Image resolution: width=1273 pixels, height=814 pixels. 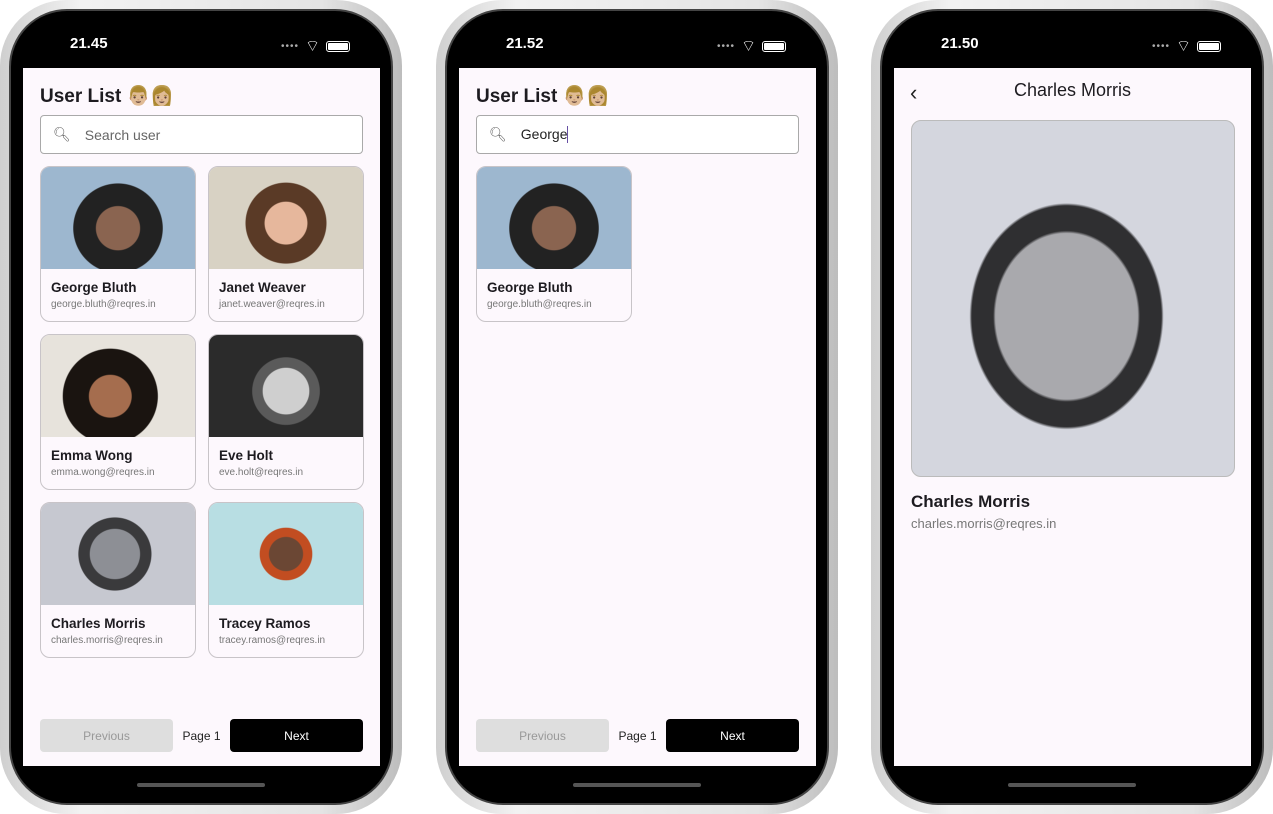 I want to click on user-card: Charles Morris charles.morris@reqres.in, so click(x=118, y=580).